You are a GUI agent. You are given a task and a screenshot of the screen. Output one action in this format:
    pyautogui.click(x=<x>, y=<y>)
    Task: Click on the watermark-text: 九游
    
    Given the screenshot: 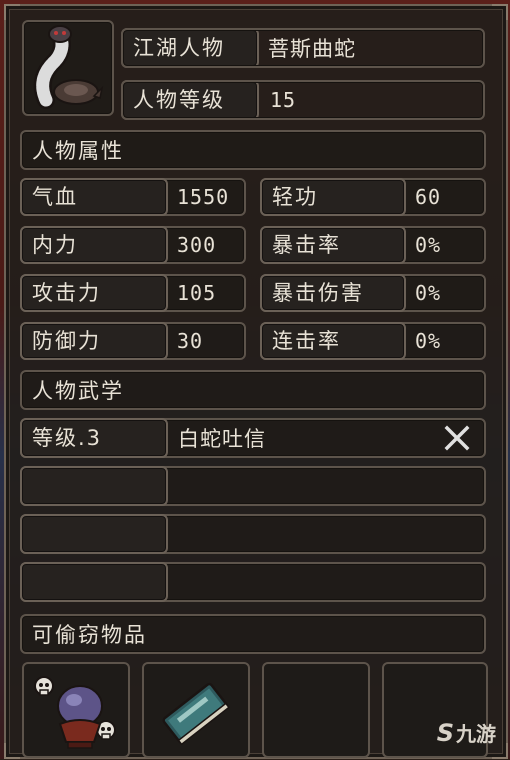 What is the action you would take?
    pyautogui.click(x=476, y=734)
    